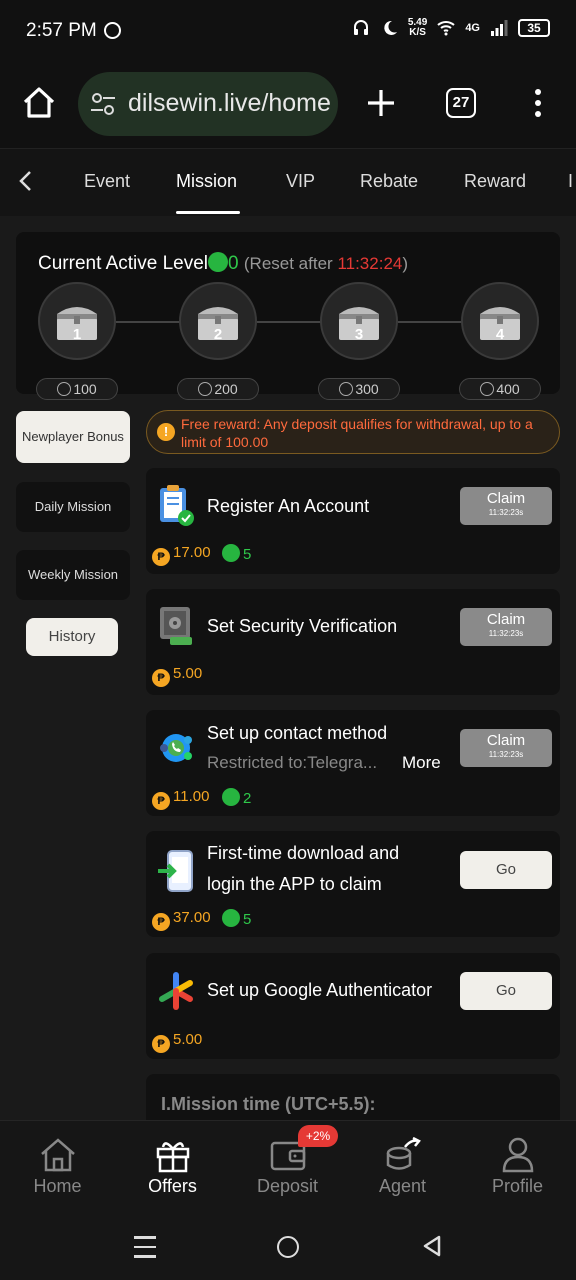  Describe the element at coordinates (326, 263) in the screenshot. I see `reset-countdown: (Reset after 11:32:24)` at that location.